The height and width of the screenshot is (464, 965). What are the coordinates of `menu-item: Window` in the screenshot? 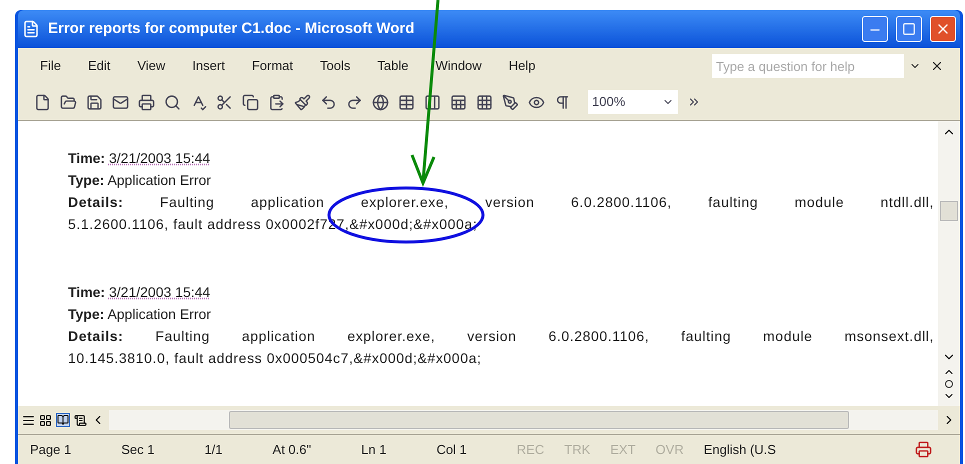 It's located at (458, 66).